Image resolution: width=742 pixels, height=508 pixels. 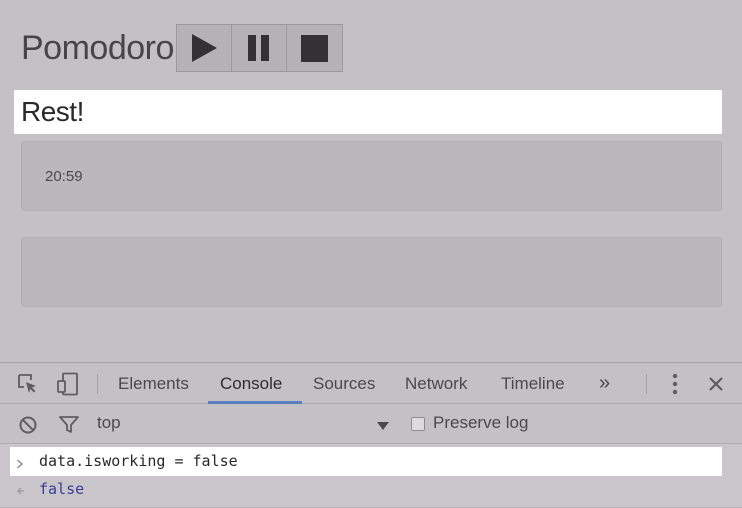 I want to click on kebab-menu-icon, so click(x=675, y=384).